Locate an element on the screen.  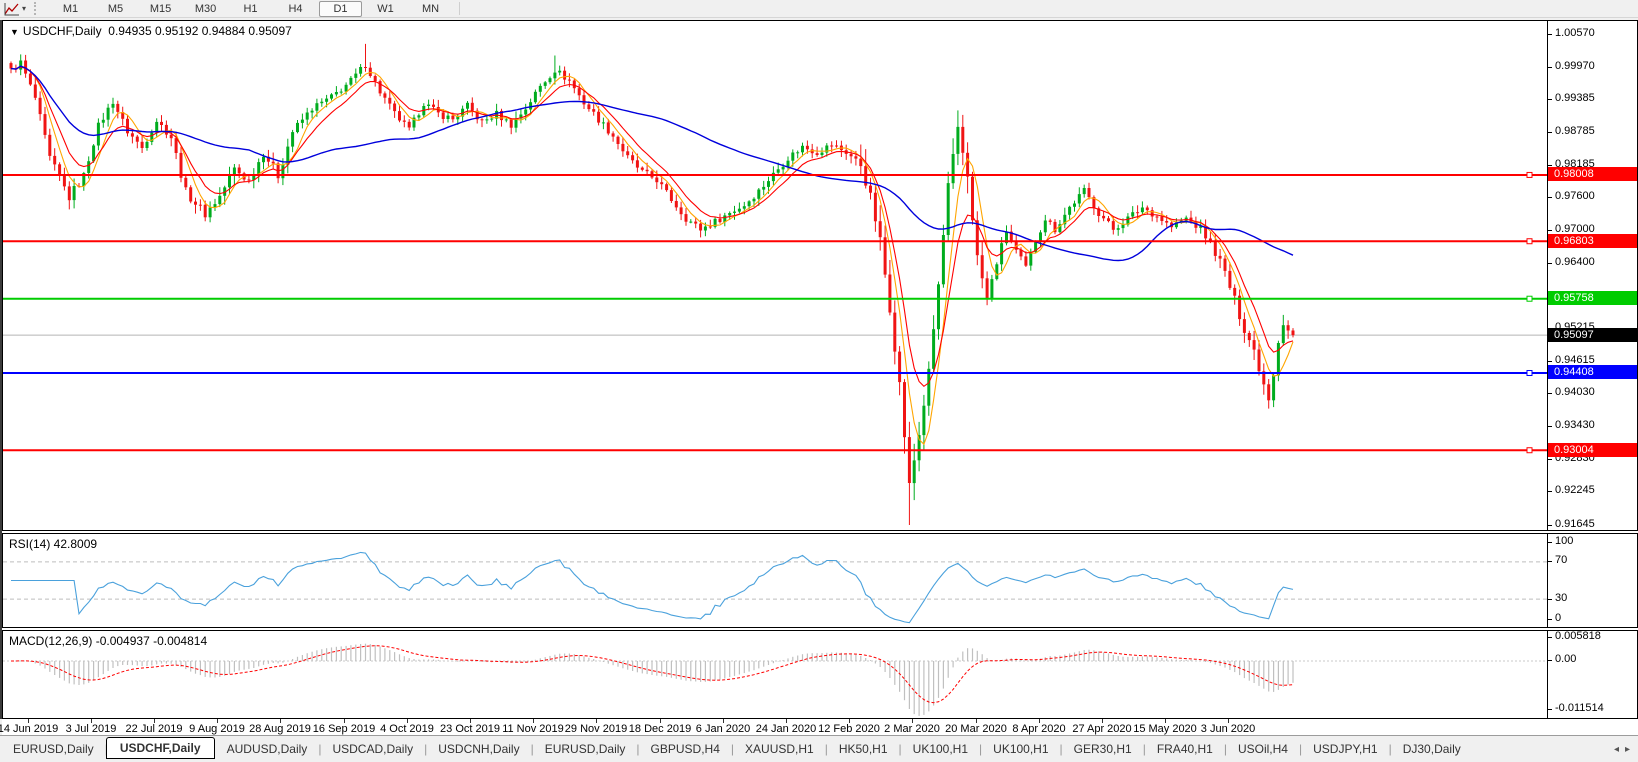
price-axis-label: 0.97600 is located at coordinates (1575, 196).